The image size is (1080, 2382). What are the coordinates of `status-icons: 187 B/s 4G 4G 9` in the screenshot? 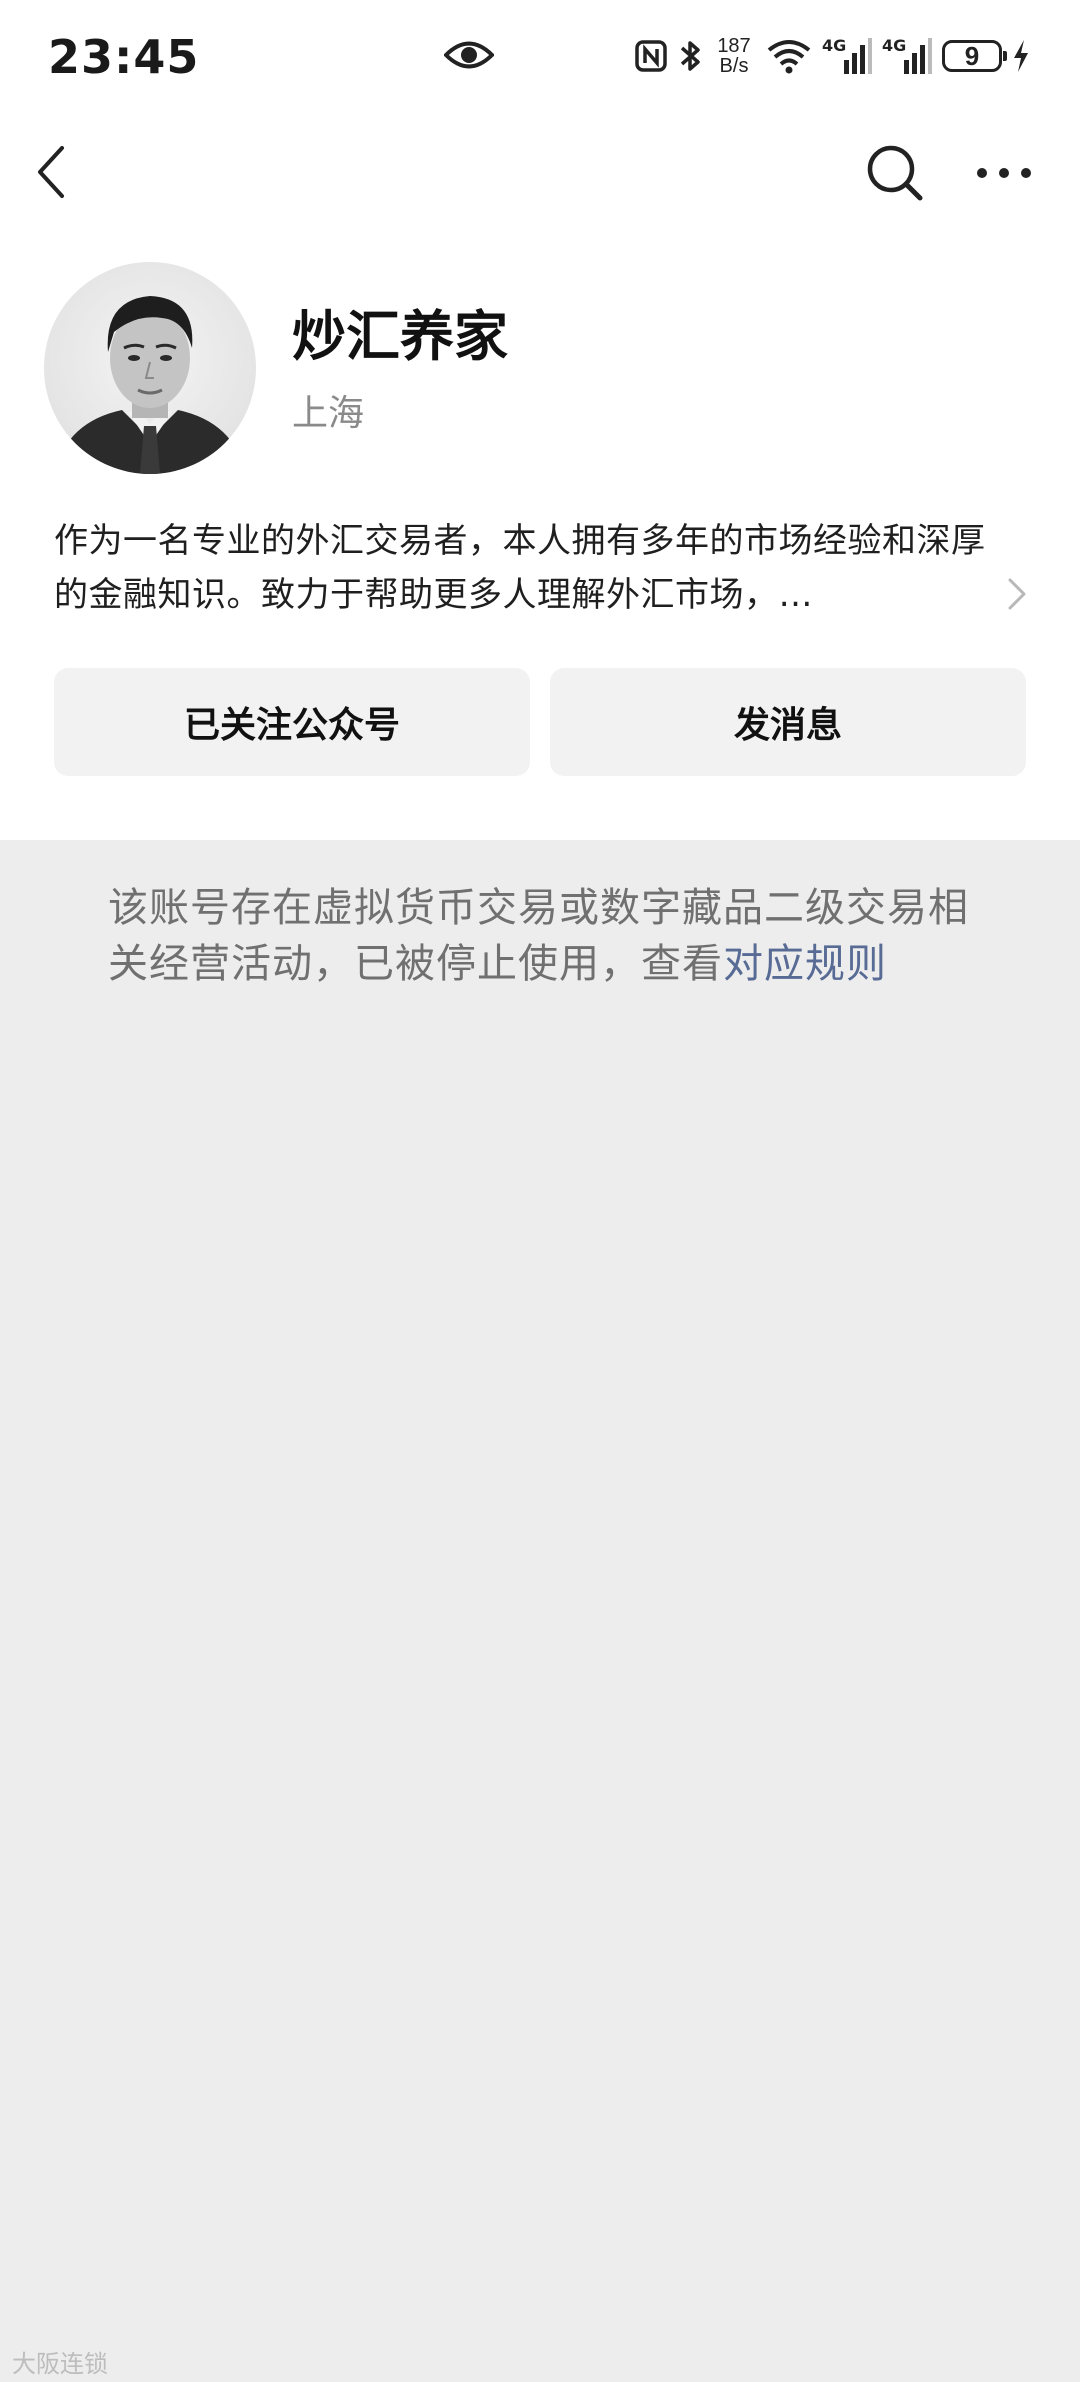 It's located at (832, 56).